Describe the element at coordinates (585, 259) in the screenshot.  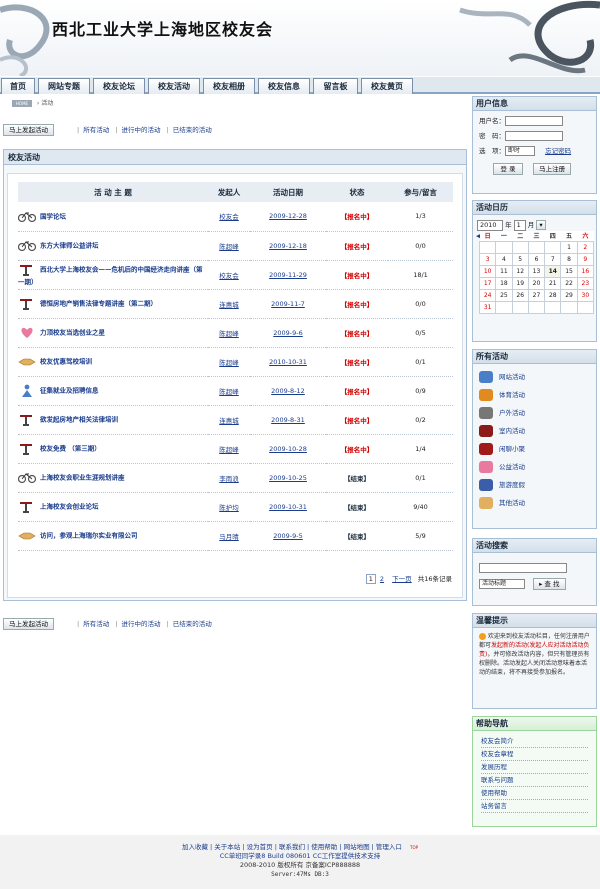
I see `calendar-day: 9` at that location.